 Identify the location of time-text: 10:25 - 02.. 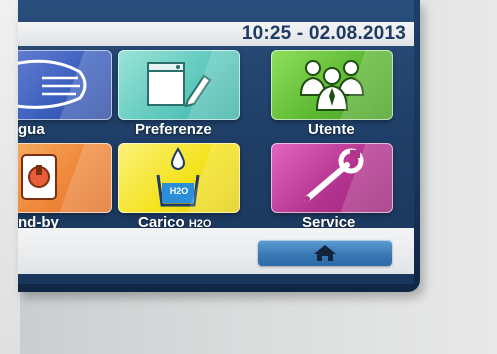
(288, 33).